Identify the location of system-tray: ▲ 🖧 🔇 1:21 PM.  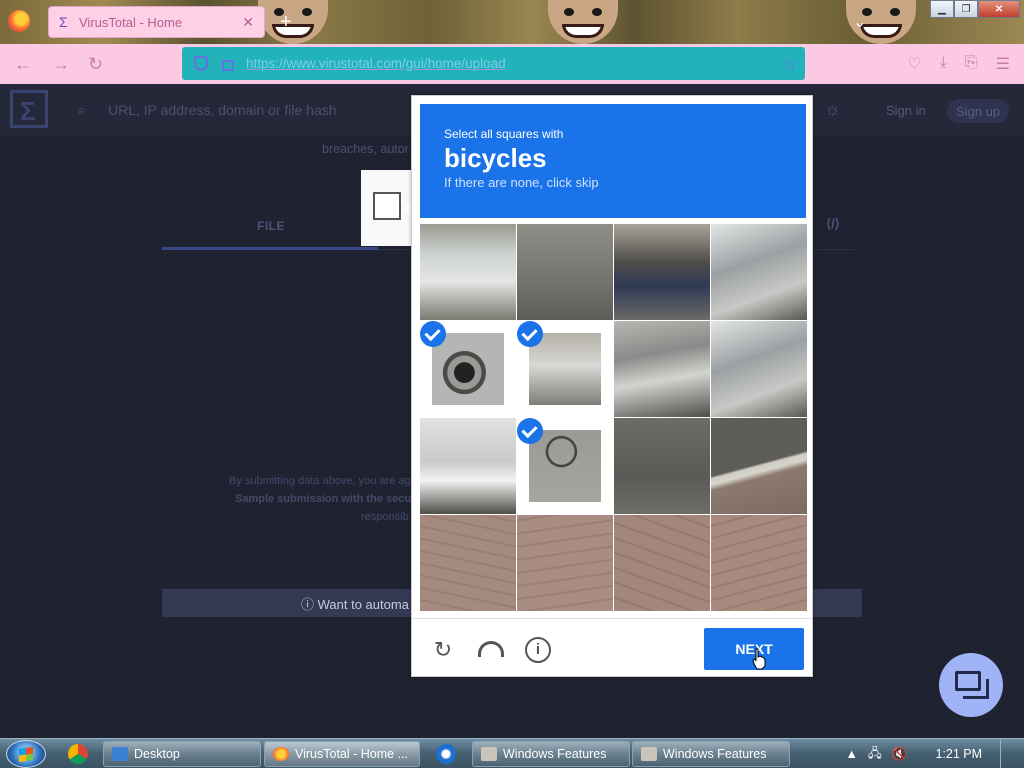
(935, 753).